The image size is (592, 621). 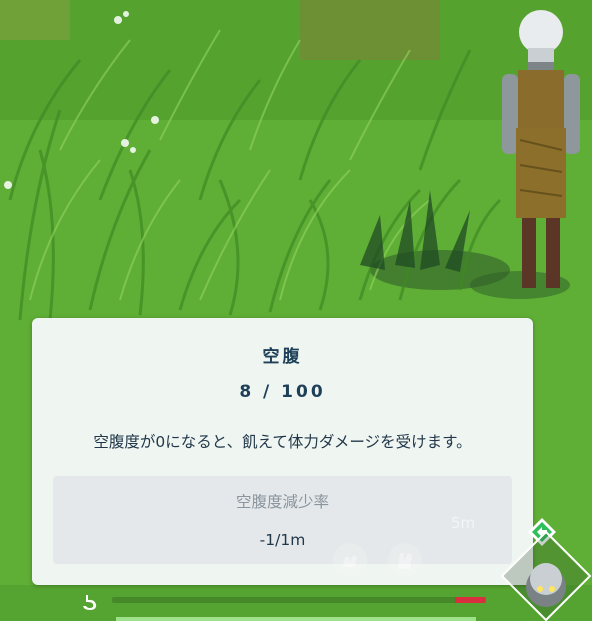 What do you see at coordinates (541, 149) in the screenshot?
I see `character-sprite` at bounding box center [541, 149].